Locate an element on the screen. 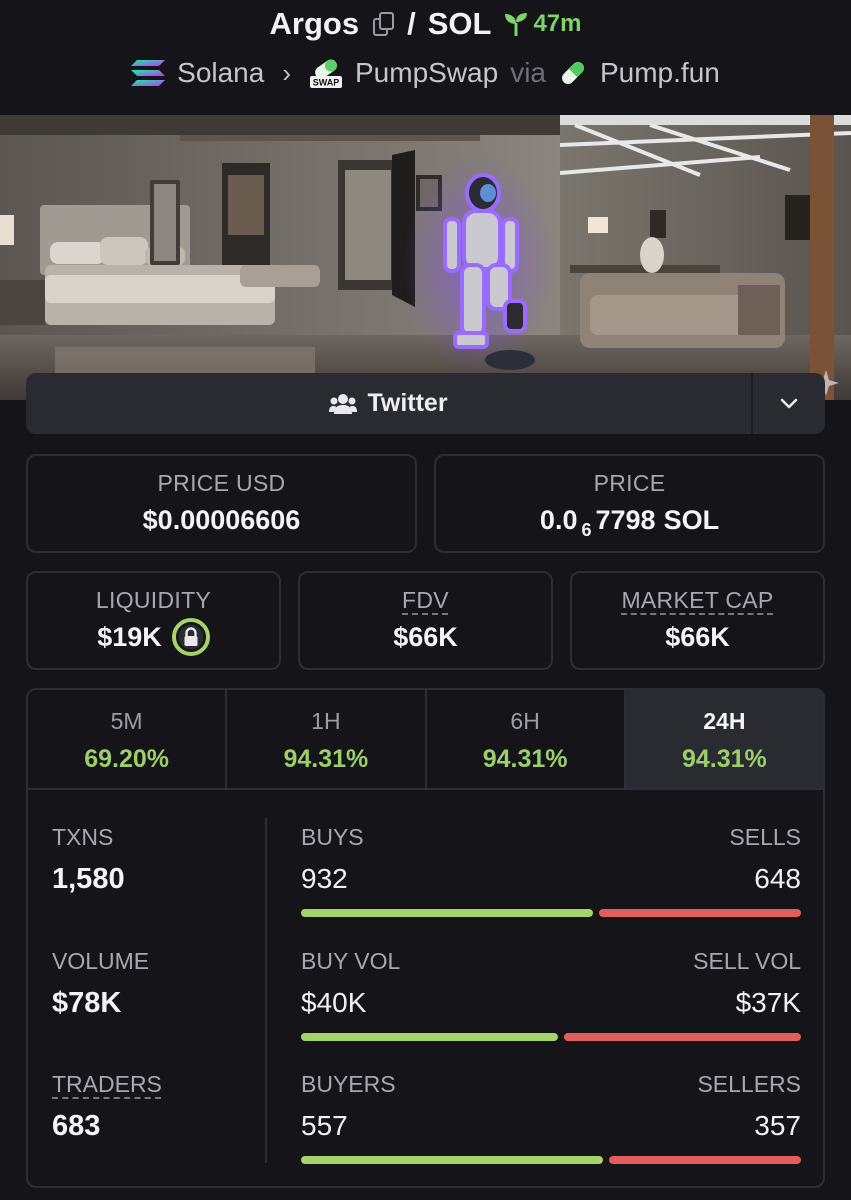 The width and height of the screenshot is (851, 1200). price-usd-value: $0.00006606 is located at coordinates (221, 520).